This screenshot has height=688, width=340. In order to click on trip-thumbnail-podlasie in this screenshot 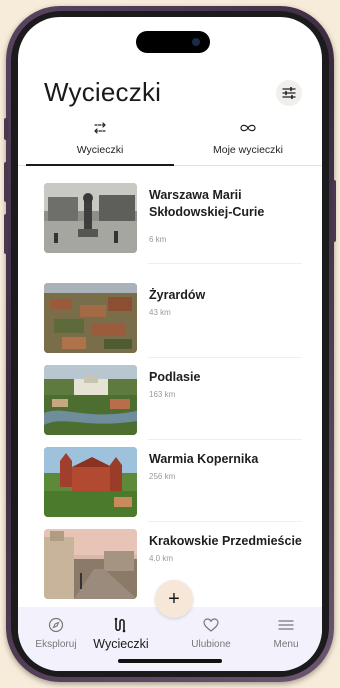, I will do `click(90, 400)`.